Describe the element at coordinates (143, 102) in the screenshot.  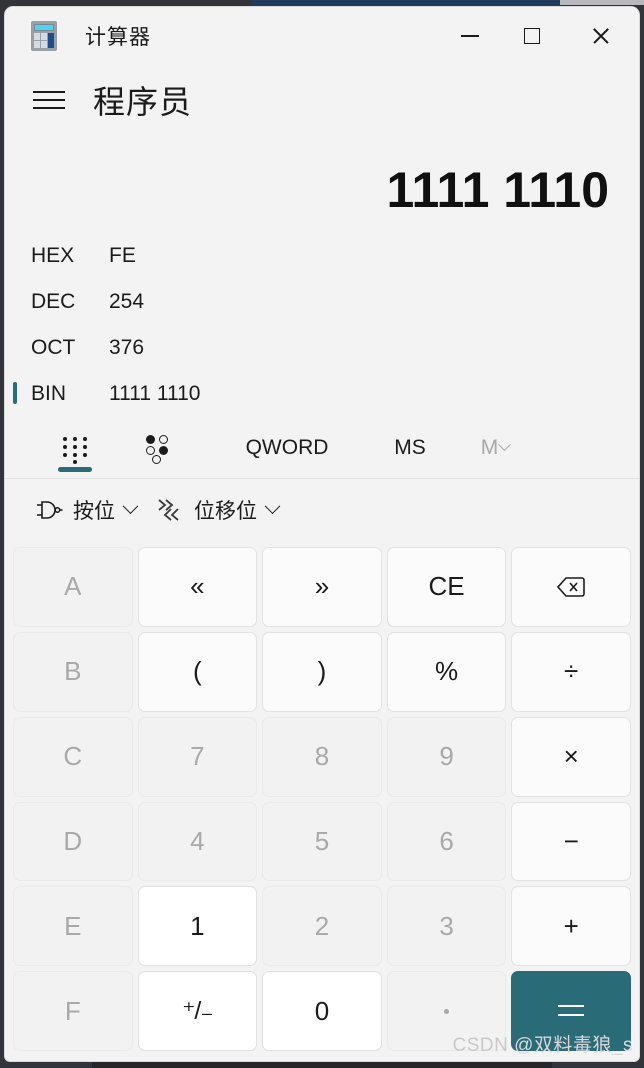
I see `page-title: 程序员` at that location.